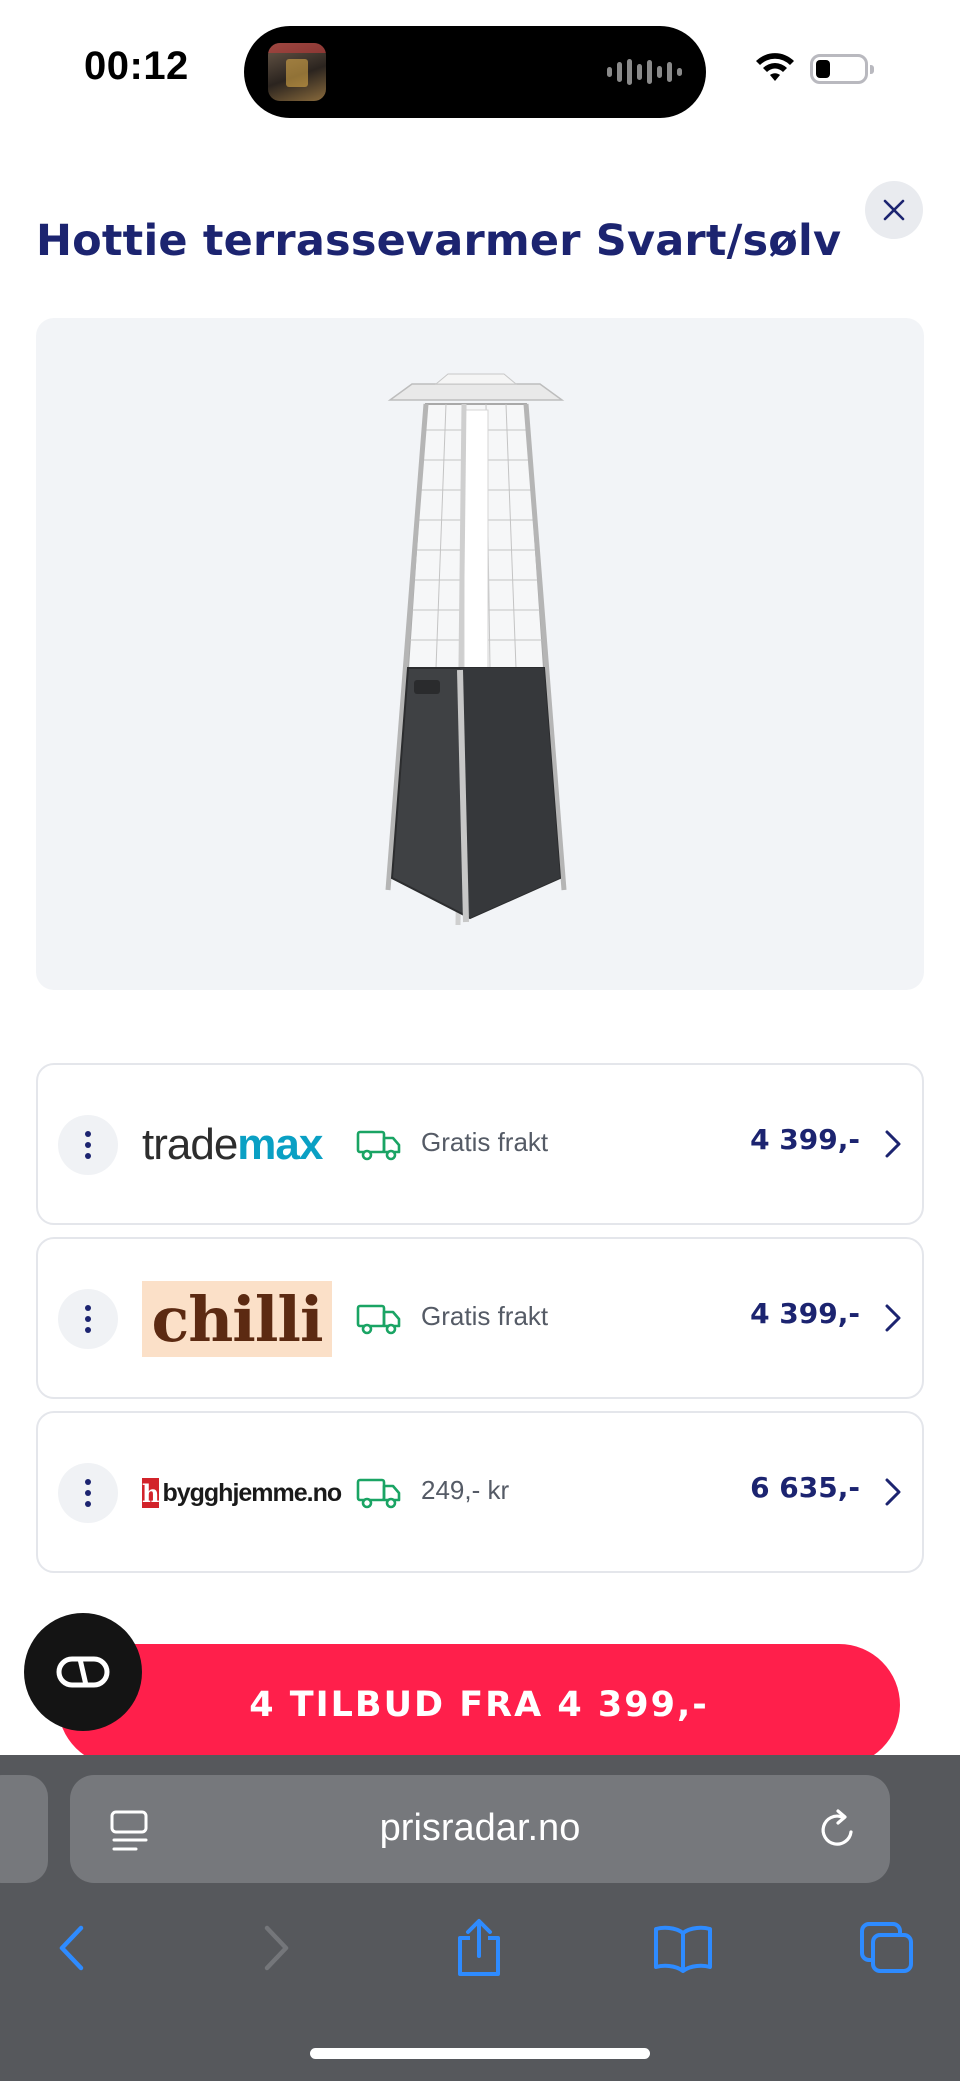  Describe the element at coordinates (475, 72) in the screenshot. I see `dynamic-island` at that location.